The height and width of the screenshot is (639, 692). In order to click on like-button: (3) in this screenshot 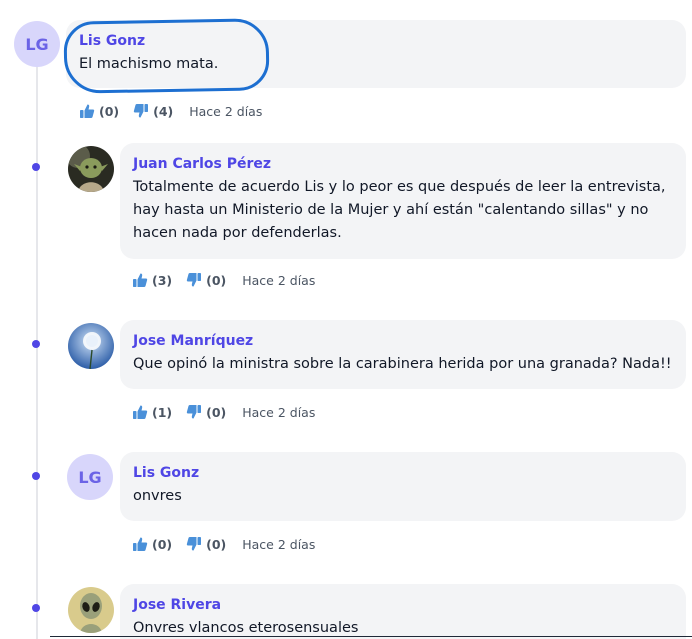, I will do `click(152, 280)`.